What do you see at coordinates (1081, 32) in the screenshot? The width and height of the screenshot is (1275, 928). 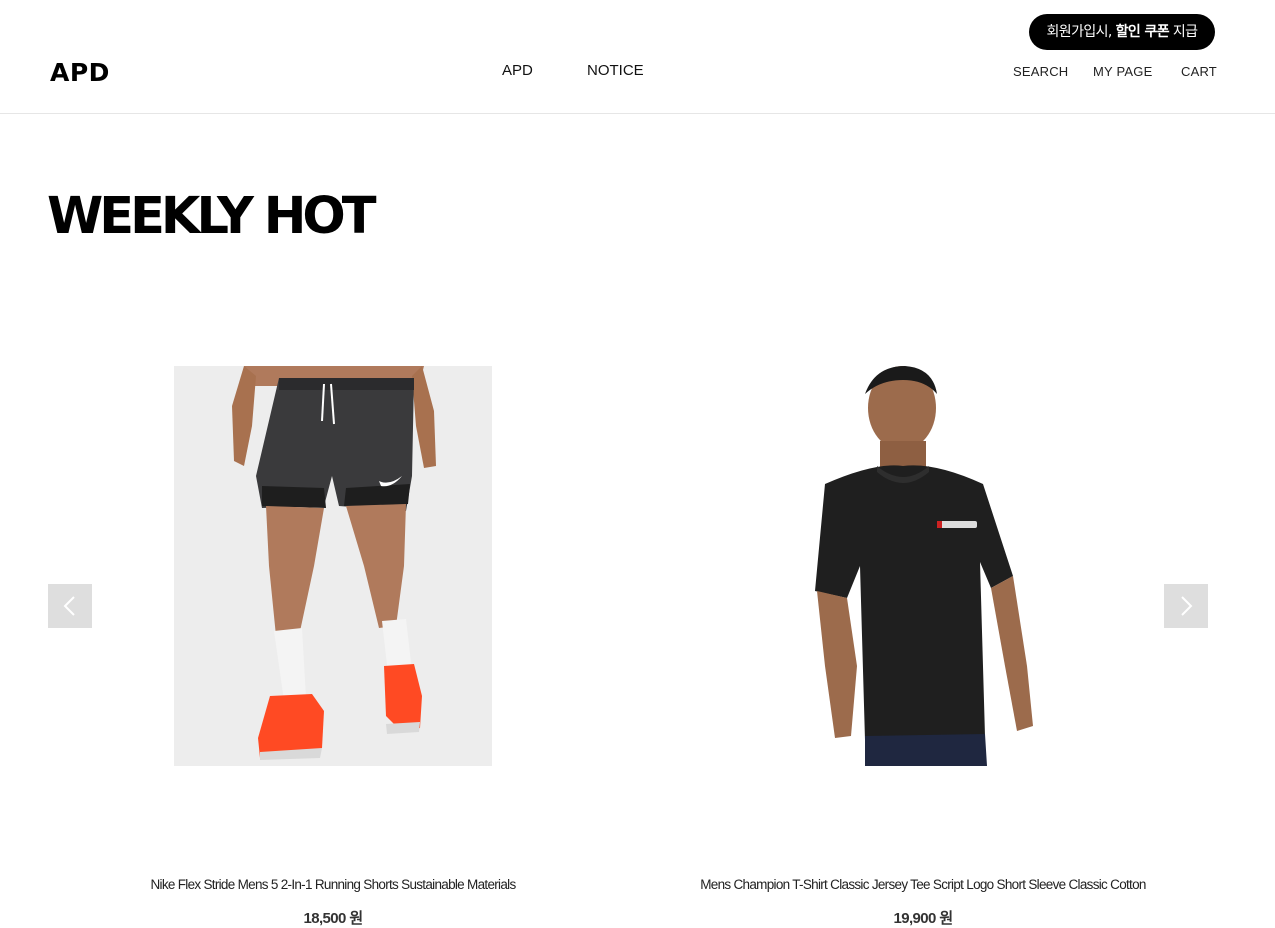 I see `promo-prefix: 회원가입시,` at bounding box center [1081, 32].